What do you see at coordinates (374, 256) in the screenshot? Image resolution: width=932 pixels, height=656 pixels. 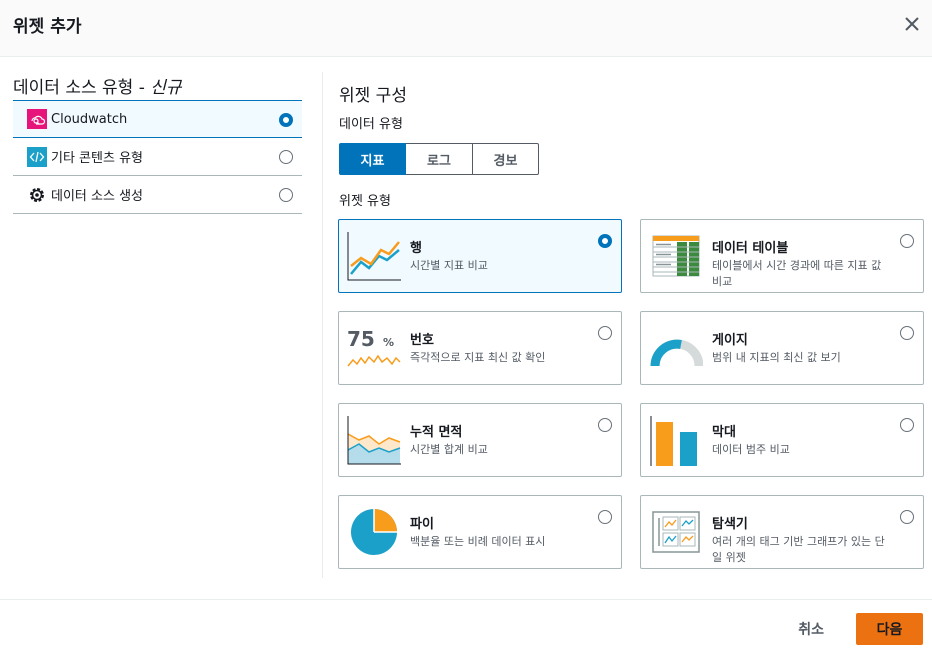 I see `line-chart-icon` at bounding box center [374, 256].